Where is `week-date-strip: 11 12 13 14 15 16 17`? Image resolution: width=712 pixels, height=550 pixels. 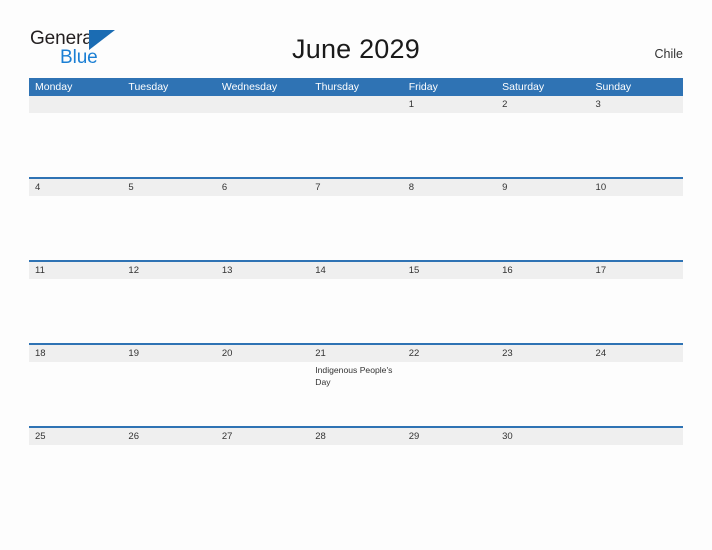
week-date-strip: 11 12 13 14 15 16 17 is located at coordinates (356, 269).